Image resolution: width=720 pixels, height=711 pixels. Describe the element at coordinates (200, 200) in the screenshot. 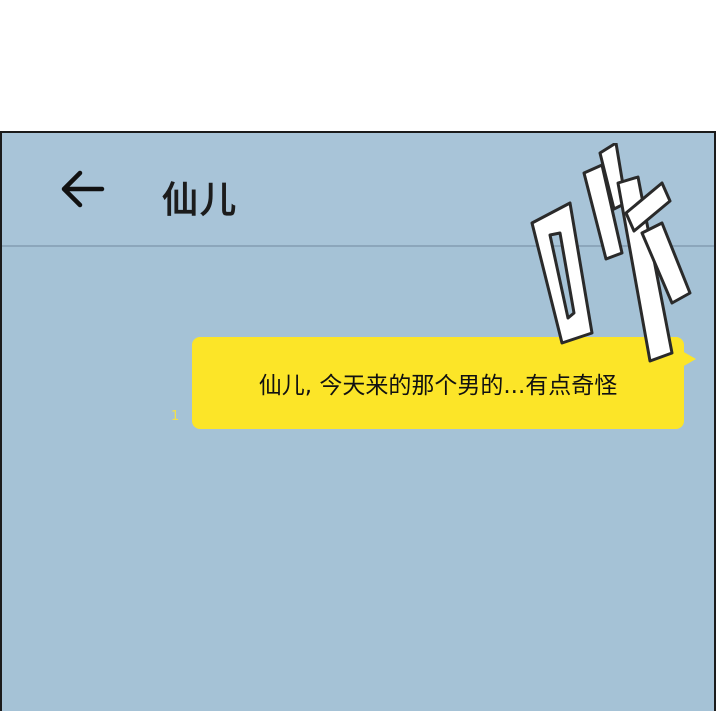

I see `chat-title: 仙儿` at that location.